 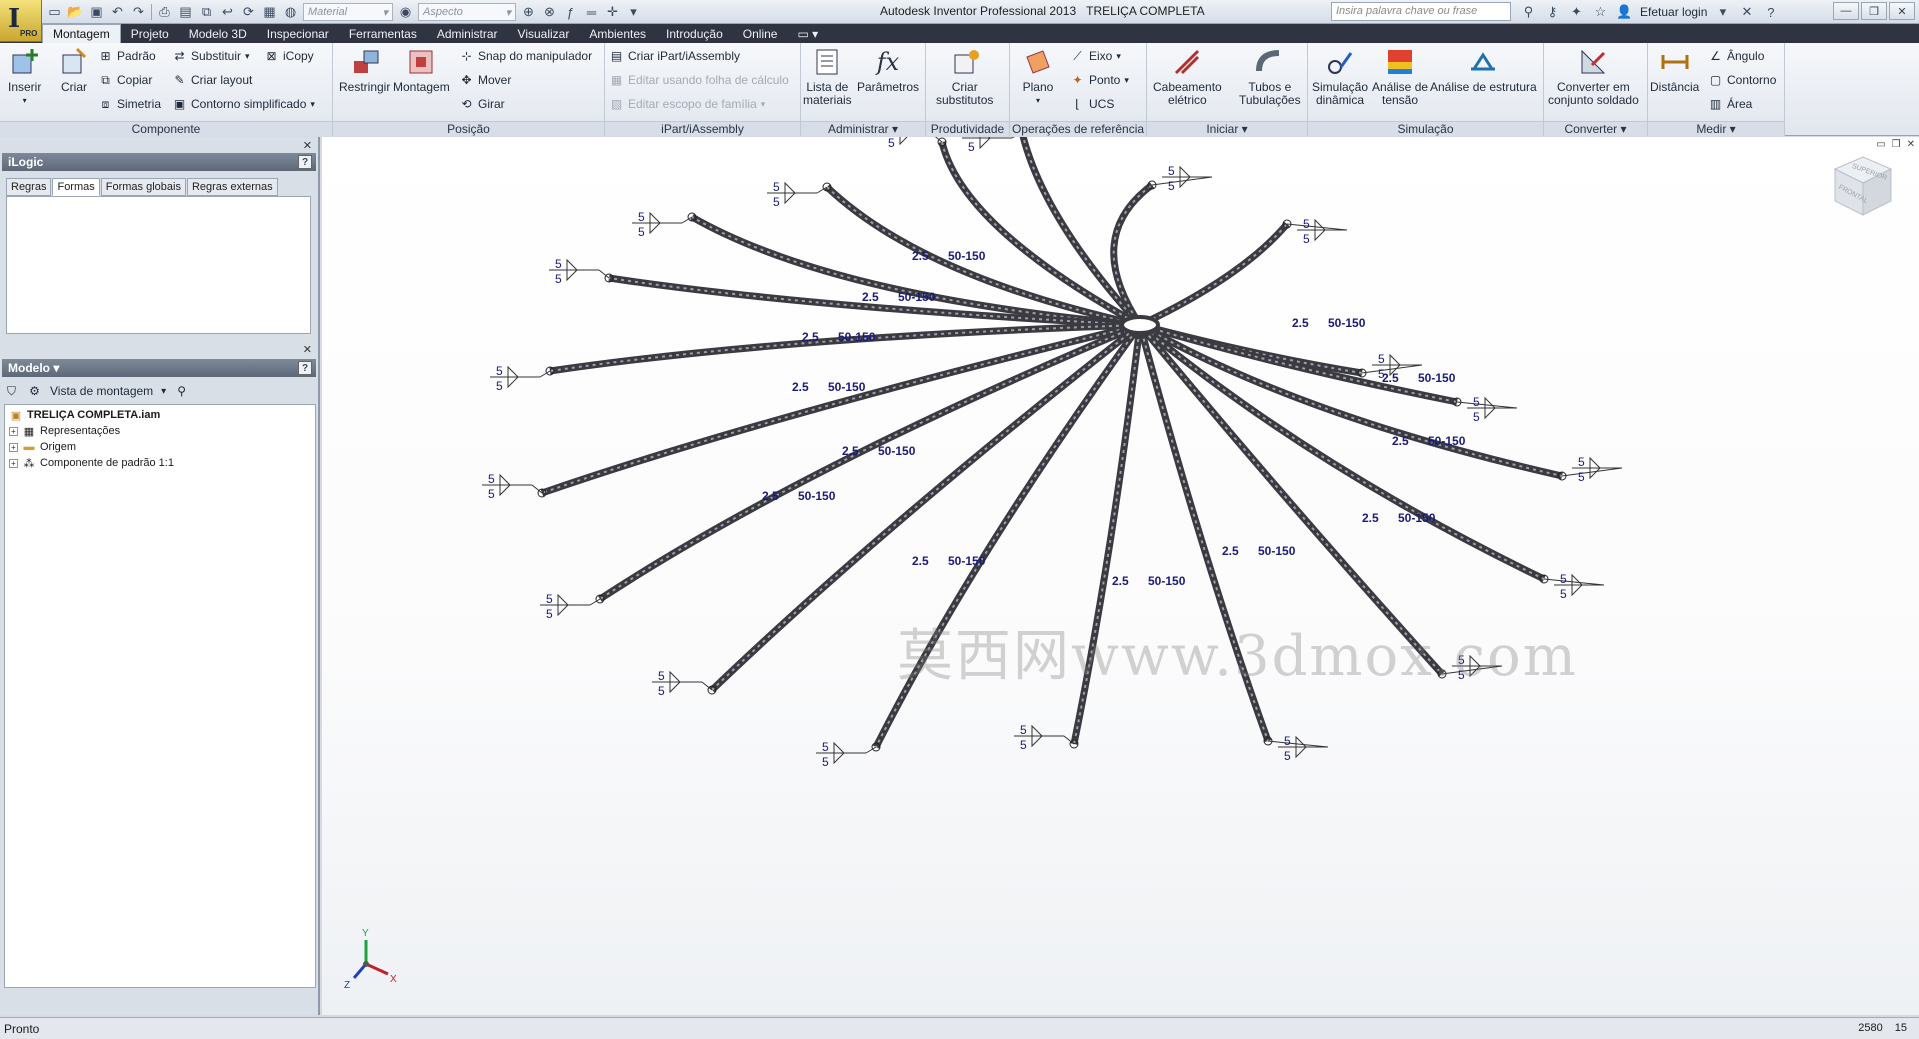 I want to click on distancia-button: Distância, so click(x=1674, y=70).